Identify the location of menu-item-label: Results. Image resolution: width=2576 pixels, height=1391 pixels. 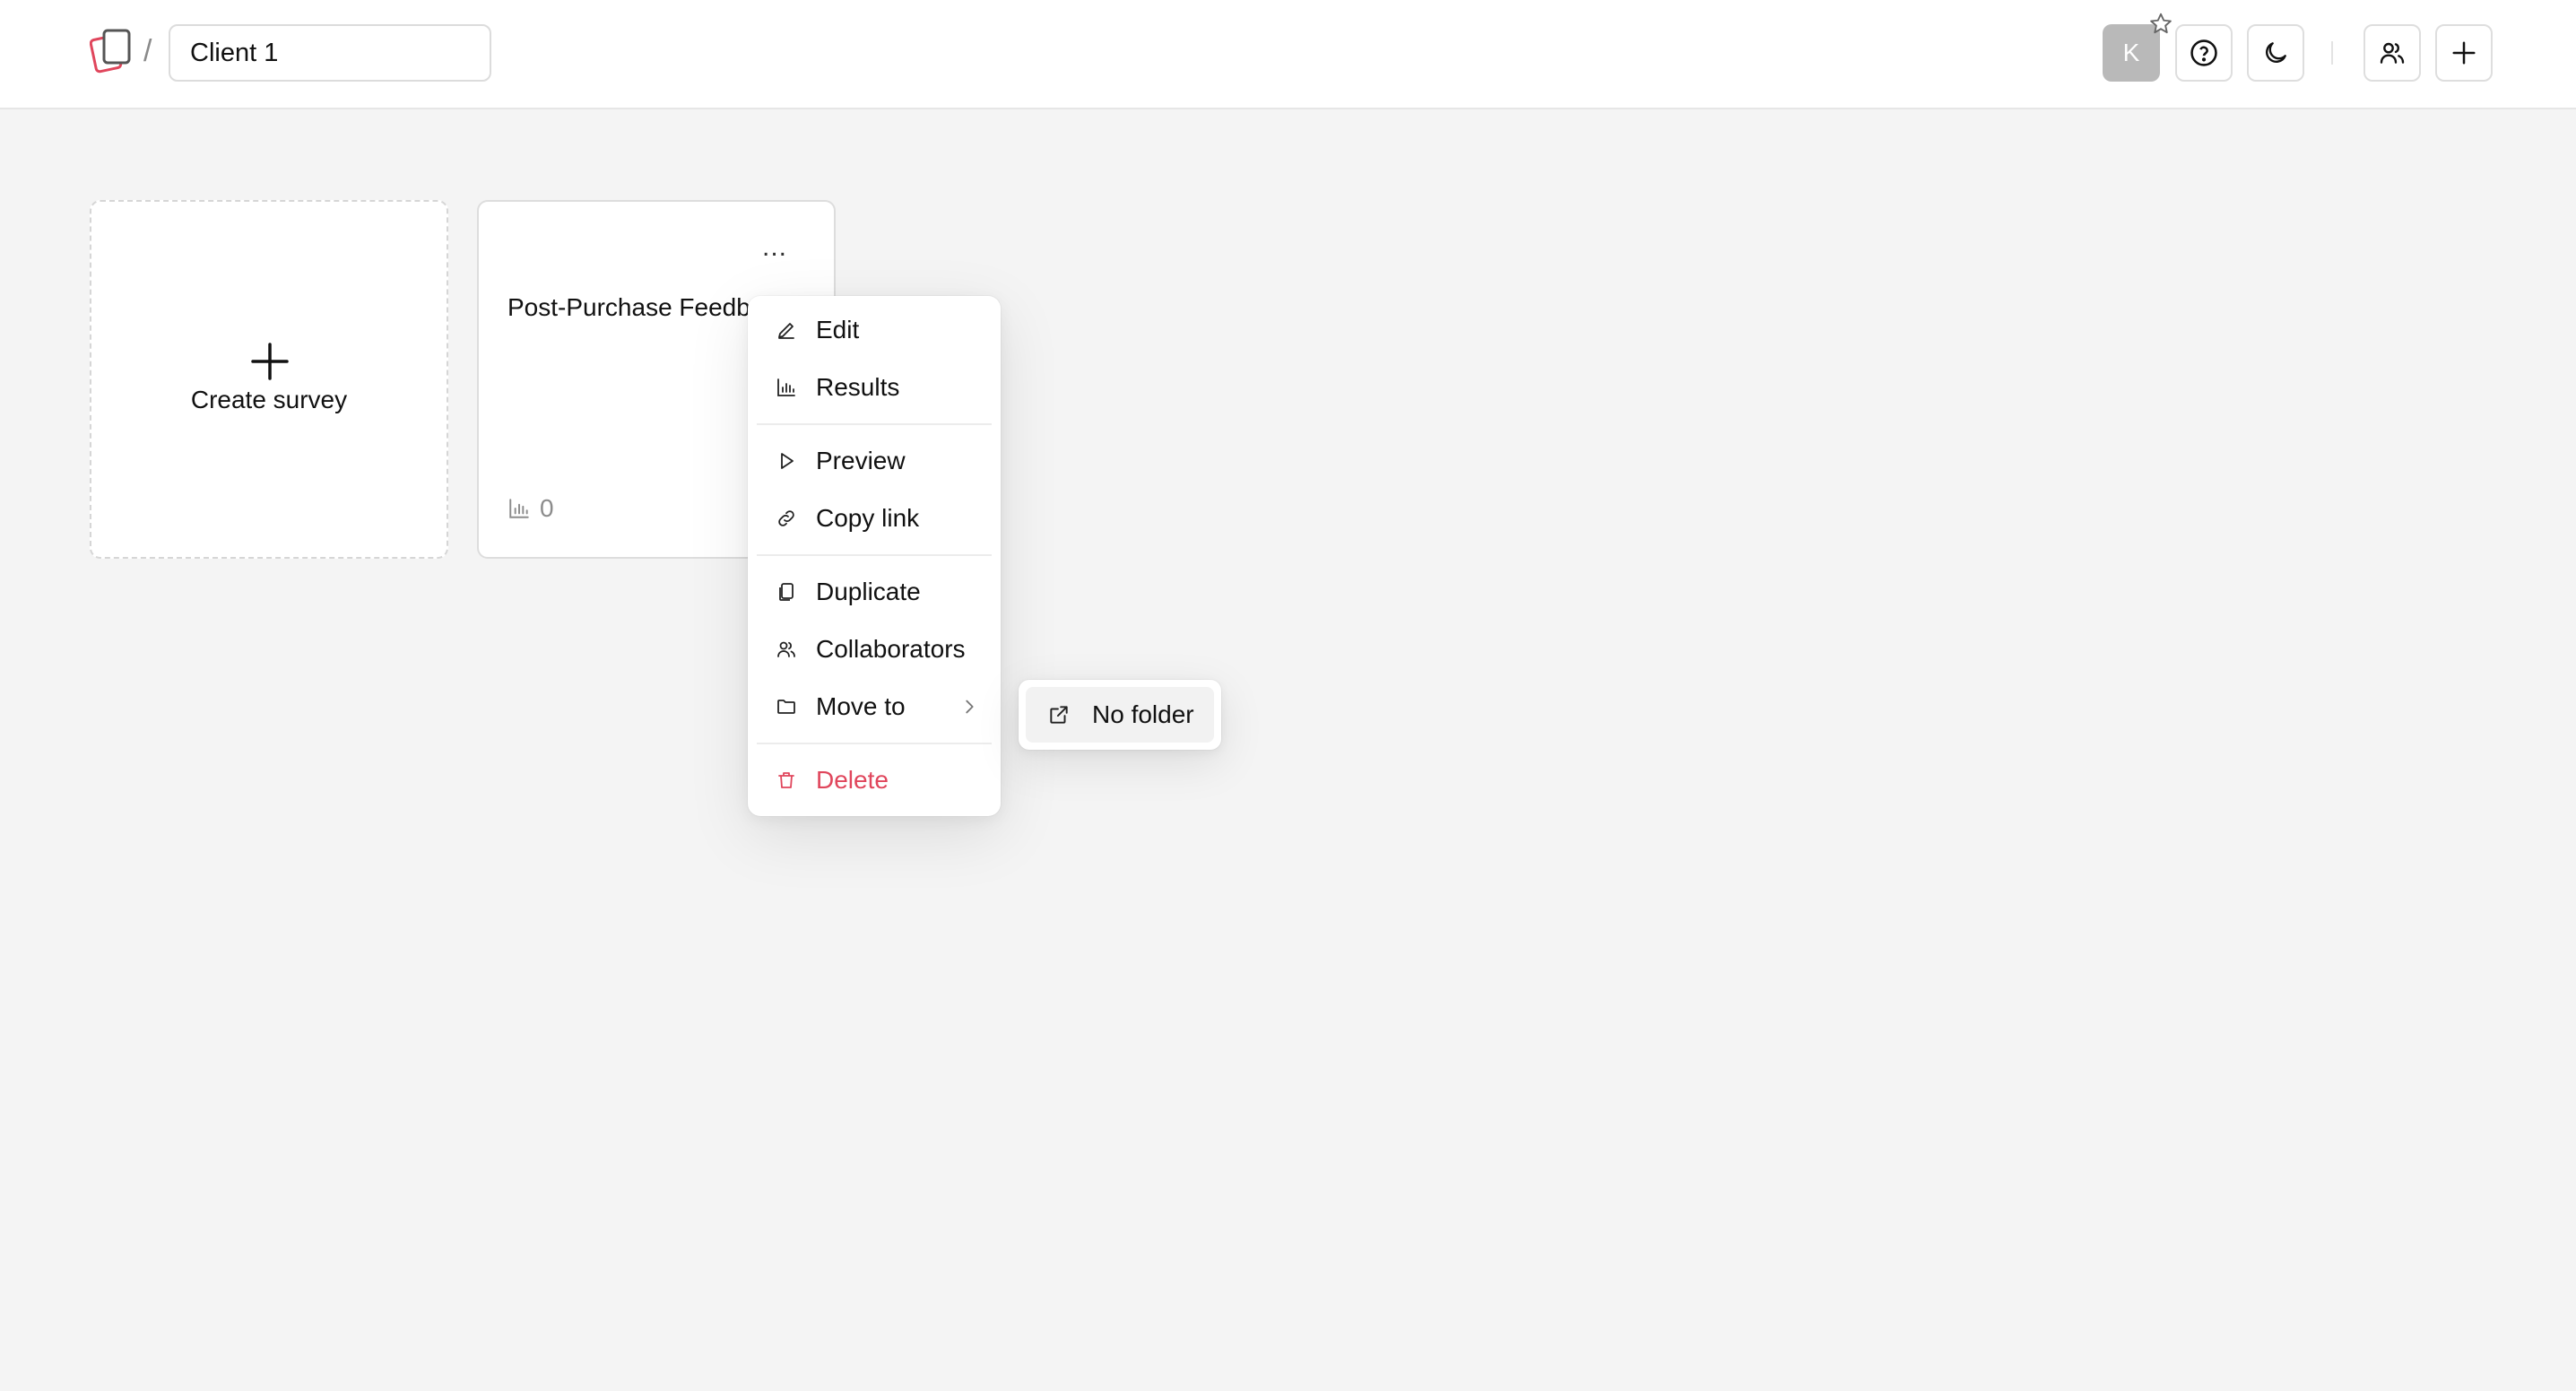
(858, 387).